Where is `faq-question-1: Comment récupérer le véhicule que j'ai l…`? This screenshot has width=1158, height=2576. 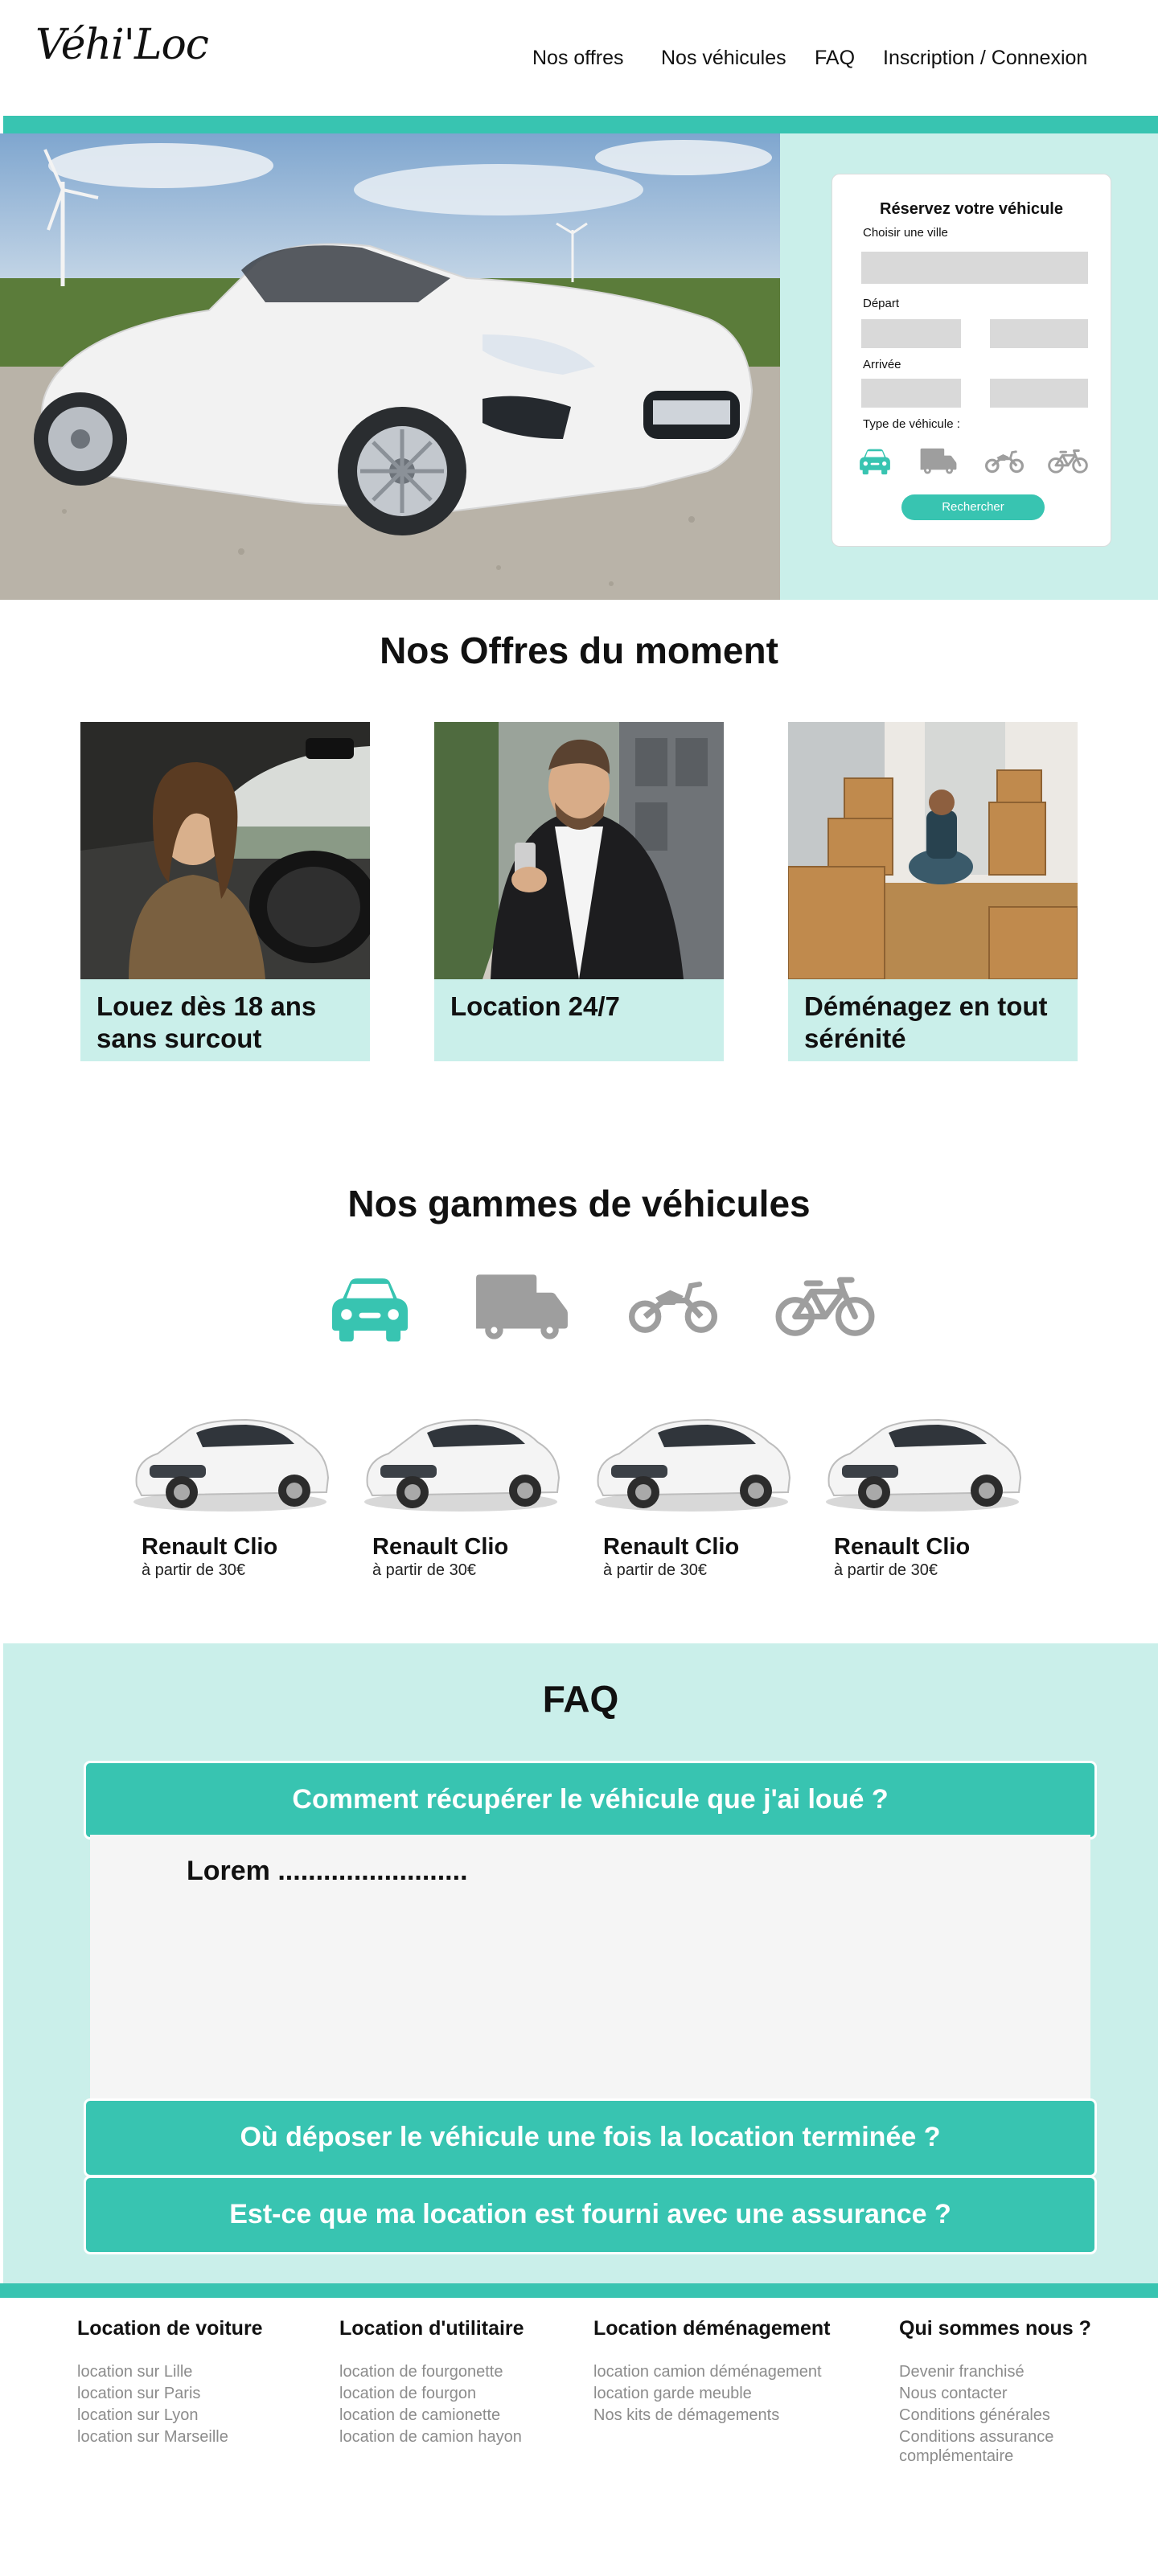 faq-question-1: Comment récupérer le véhicule que j'ai l… is located at coordinates (590, 1800).